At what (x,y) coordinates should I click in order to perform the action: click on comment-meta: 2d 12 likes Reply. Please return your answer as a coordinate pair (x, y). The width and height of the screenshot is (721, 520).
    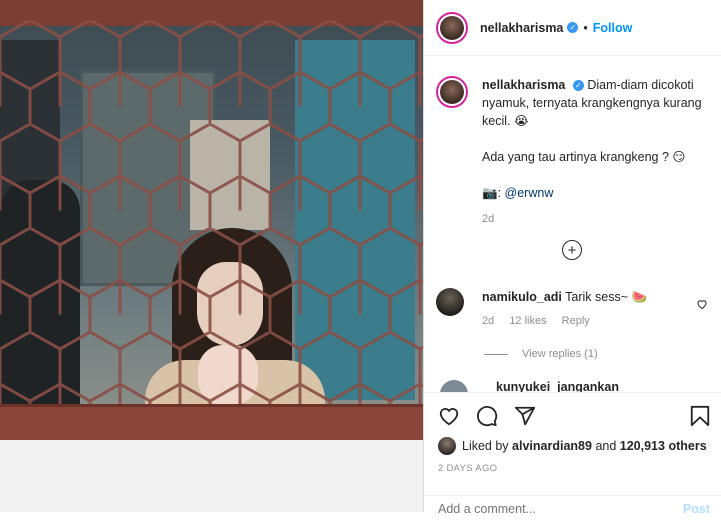
    Looking at the image, I should click on (582, 321).